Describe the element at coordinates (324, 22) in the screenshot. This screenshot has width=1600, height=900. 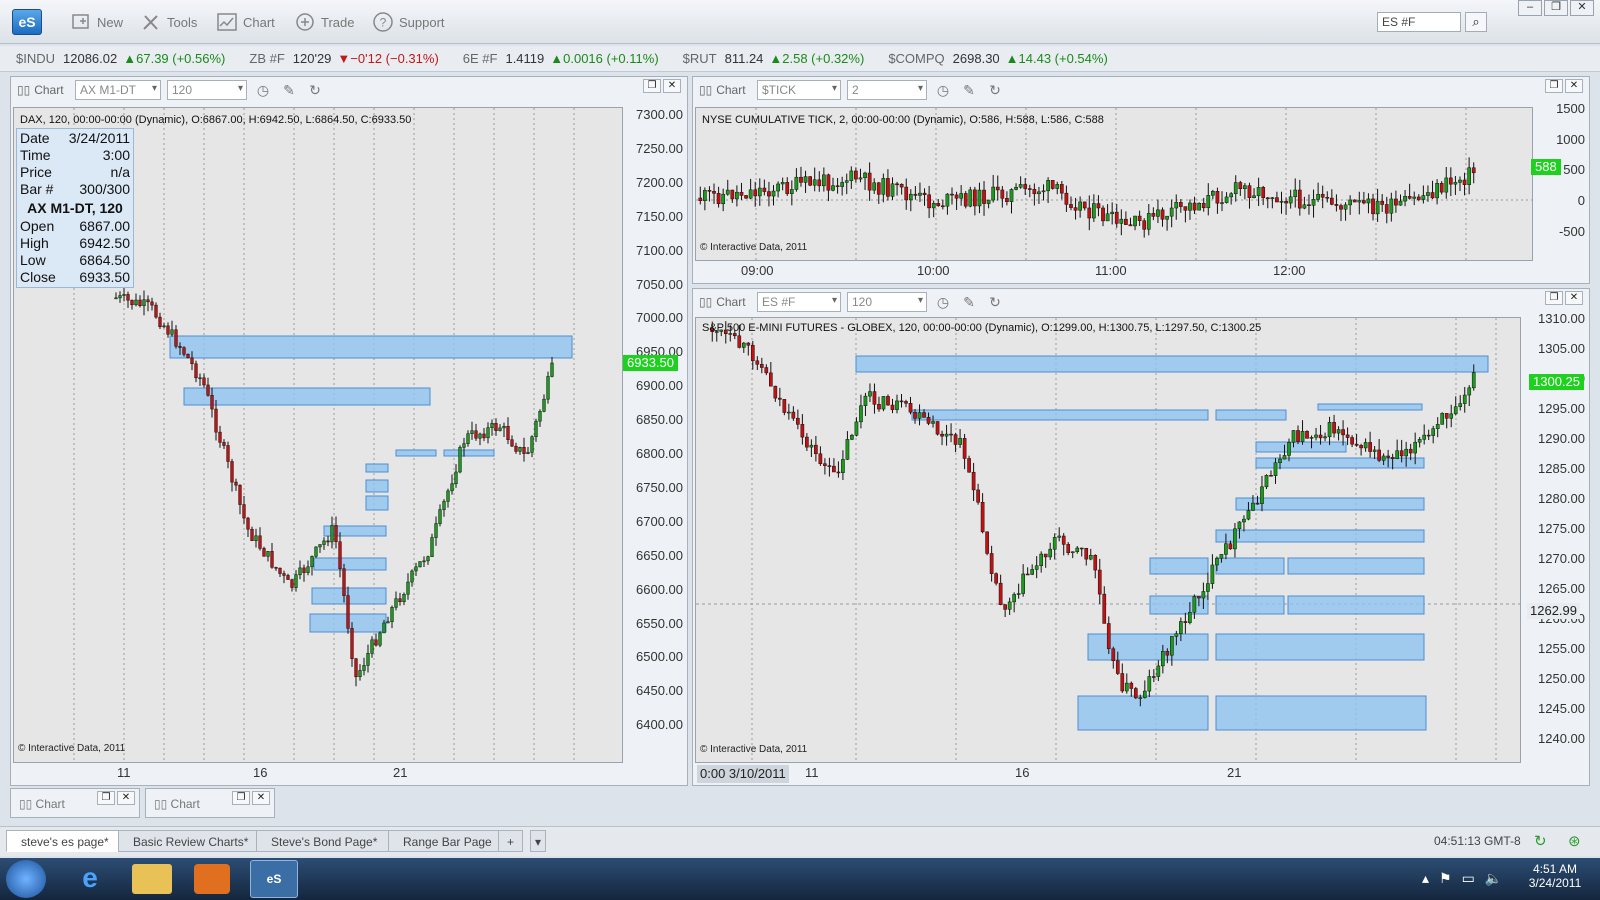
I see `trade-button: Trade` at that location.